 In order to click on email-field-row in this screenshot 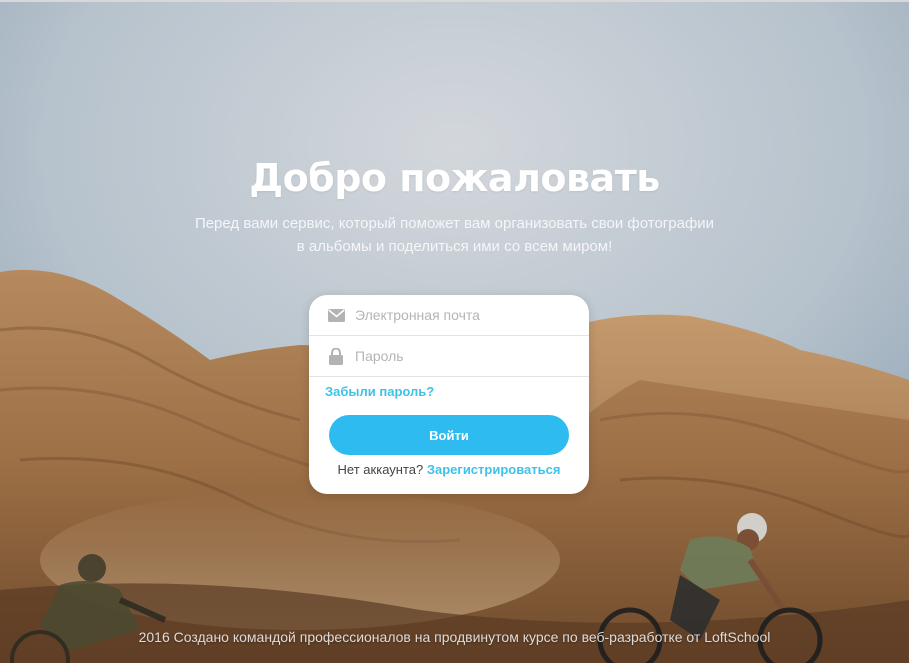, I will do `click(449, 315)`.